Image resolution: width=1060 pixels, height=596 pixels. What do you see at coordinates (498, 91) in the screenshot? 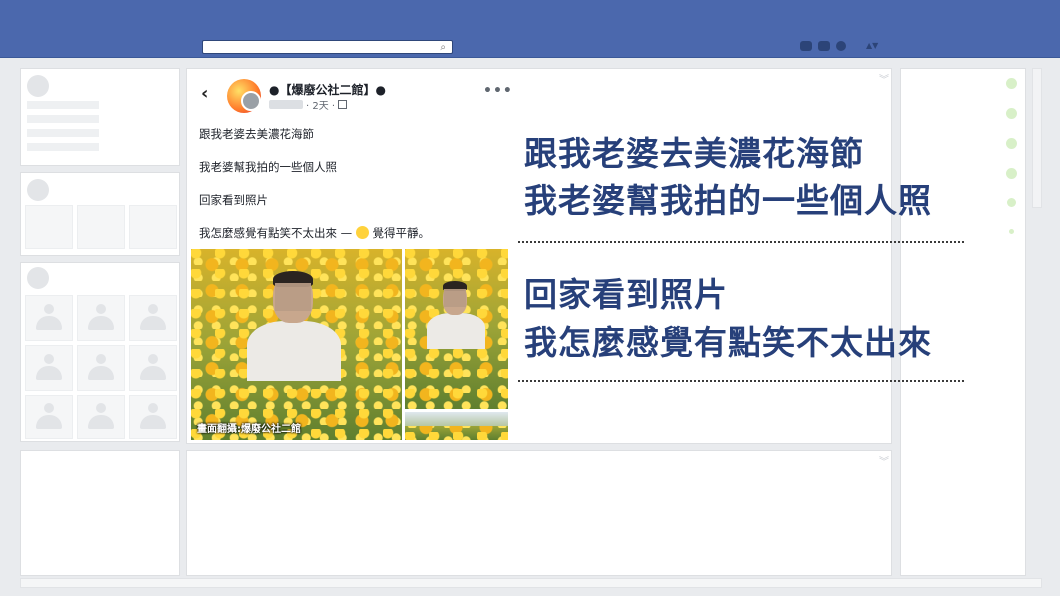
I see `more-options-button: •••` at bounding box center [498, 91].